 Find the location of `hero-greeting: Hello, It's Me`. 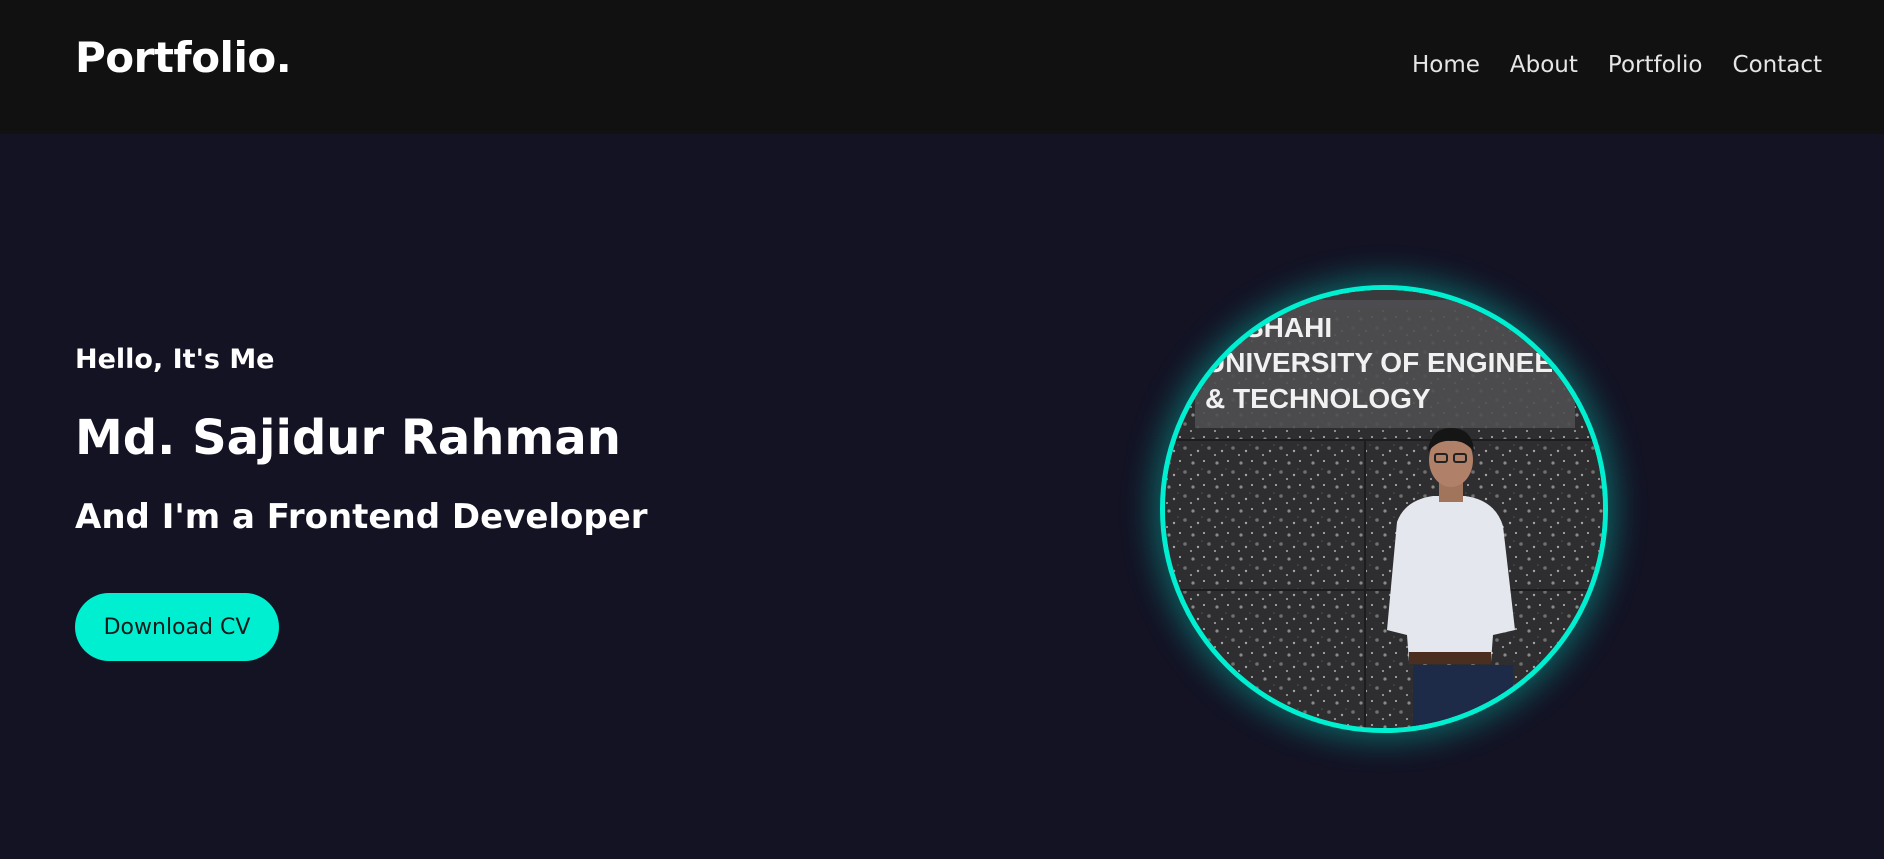

hero-greeting: Hello, It's Me is located at coordinates (175, 359).